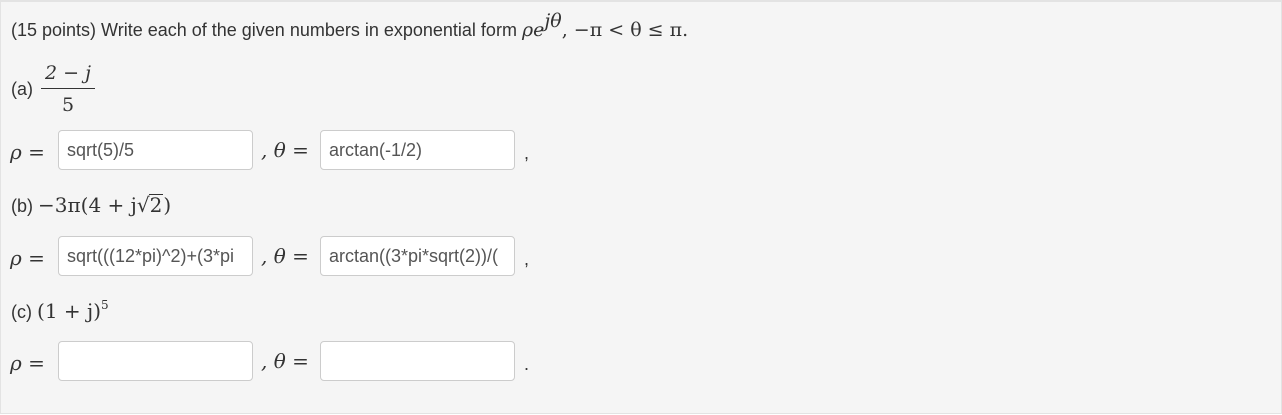 This screenshot has width=1282, height=415. I want to click on part-b-rho-label: ρ =, so click(27, 258).